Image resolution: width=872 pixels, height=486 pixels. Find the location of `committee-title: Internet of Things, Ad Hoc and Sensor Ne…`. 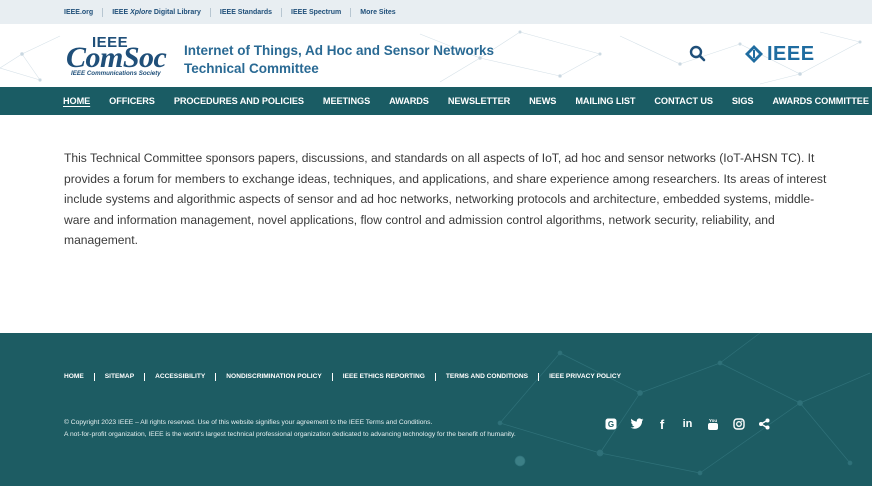

committee-title: Internet of Things, Ad Hoc and Sensor Ne… is located at coordinates (339, 60).